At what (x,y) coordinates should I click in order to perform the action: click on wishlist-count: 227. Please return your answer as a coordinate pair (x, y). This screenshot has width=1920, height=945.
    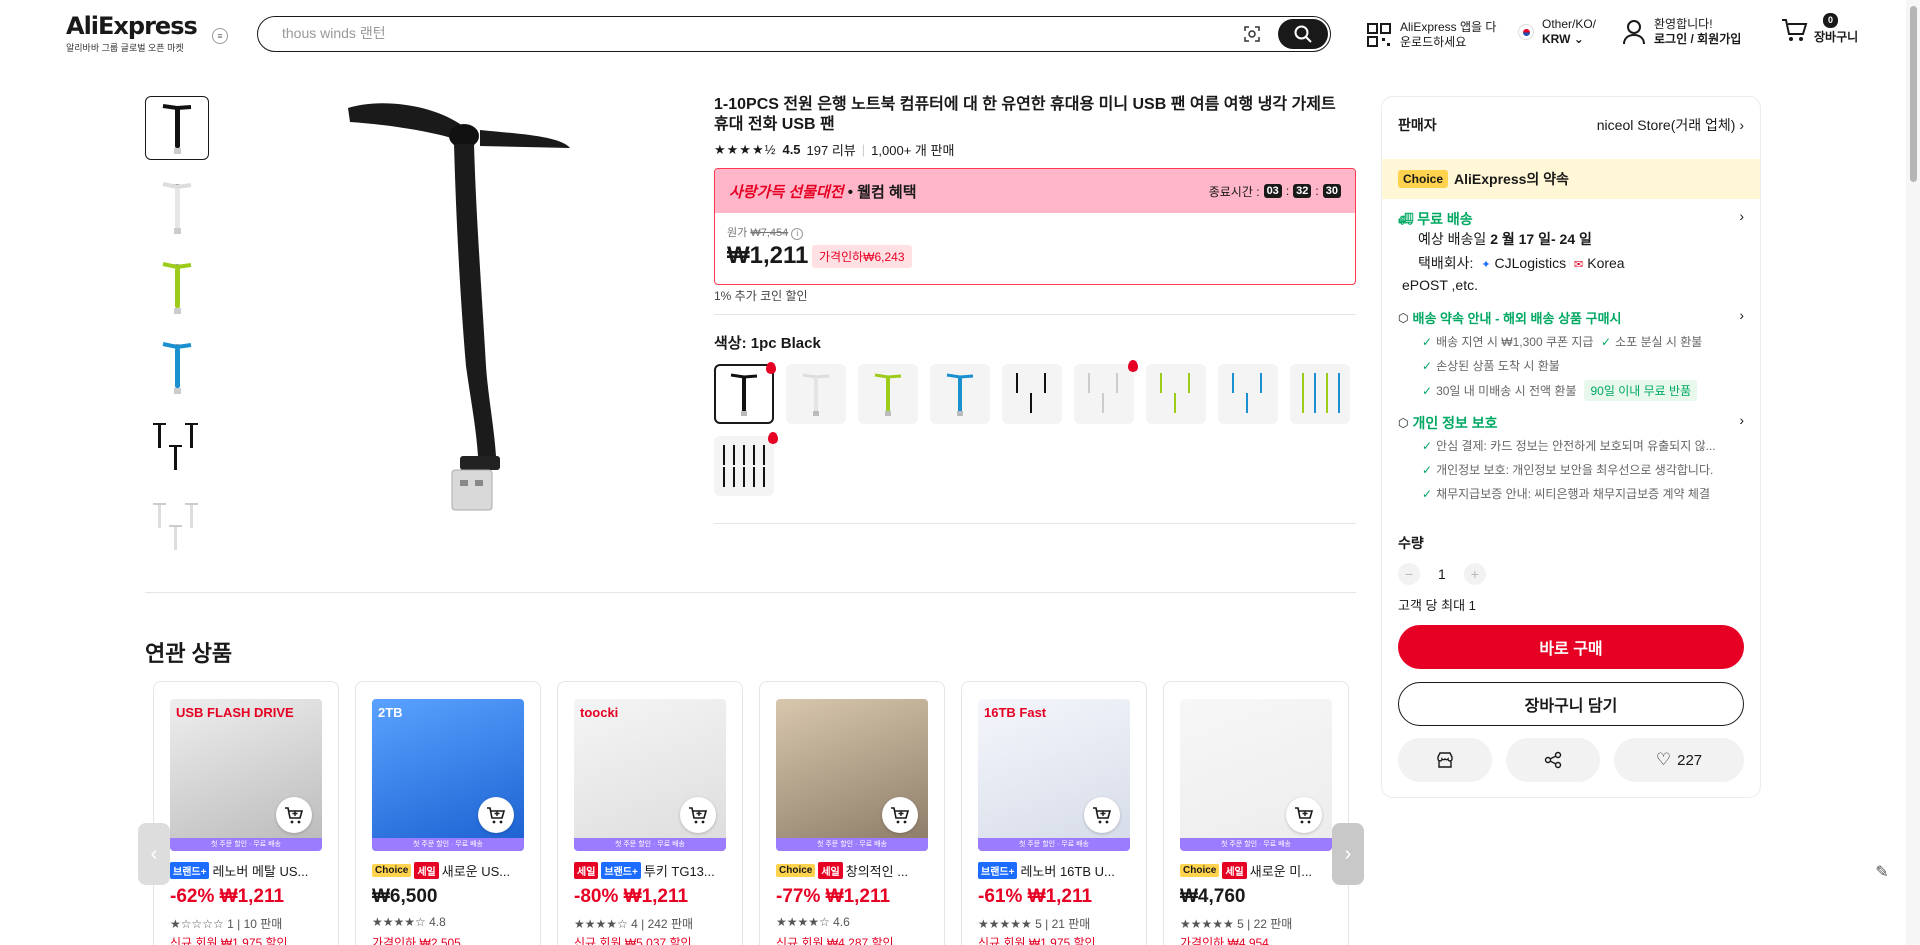
    Looking at the image, I should click on (1690, 760).